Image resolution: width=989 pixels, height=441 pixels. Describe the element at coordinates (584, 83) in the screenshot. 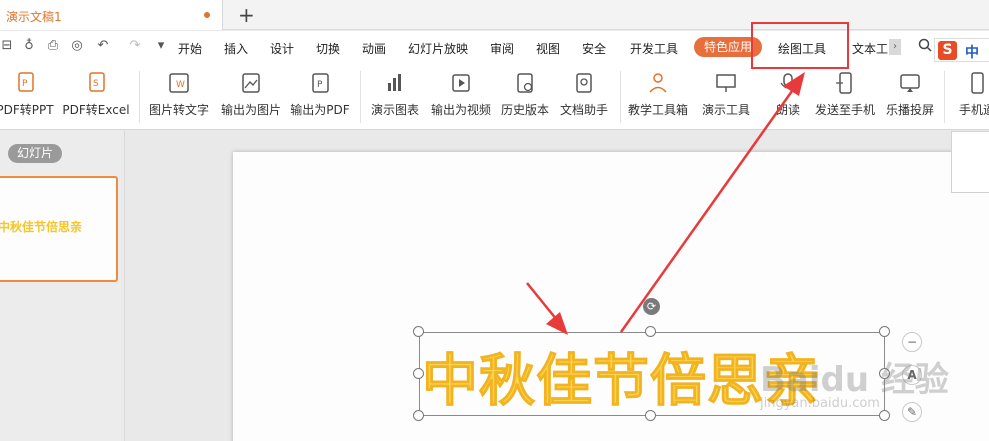

I see `doc-assistant-icon` at that location.